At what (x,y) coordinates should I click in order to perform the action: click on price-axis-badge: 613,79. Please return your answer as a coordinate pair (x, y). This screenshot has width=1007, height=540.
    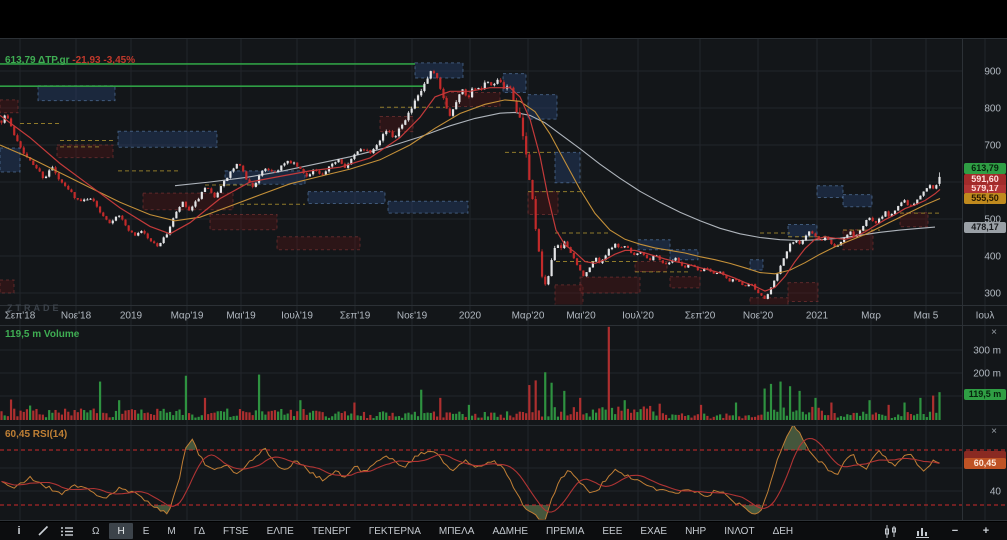
    Looking at the image, I should click on (985, 168).